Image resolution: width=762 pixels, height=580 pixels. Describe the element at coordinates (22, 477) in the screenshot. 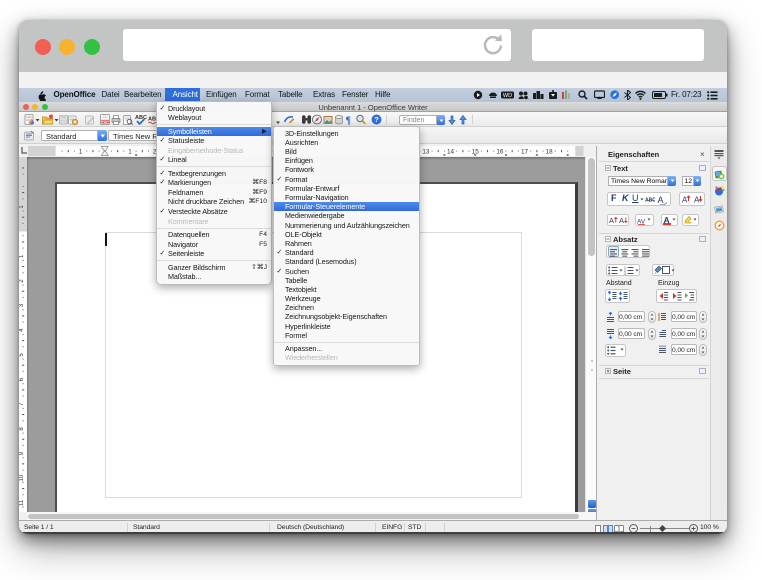

I see `svg-text: 10` at that location.